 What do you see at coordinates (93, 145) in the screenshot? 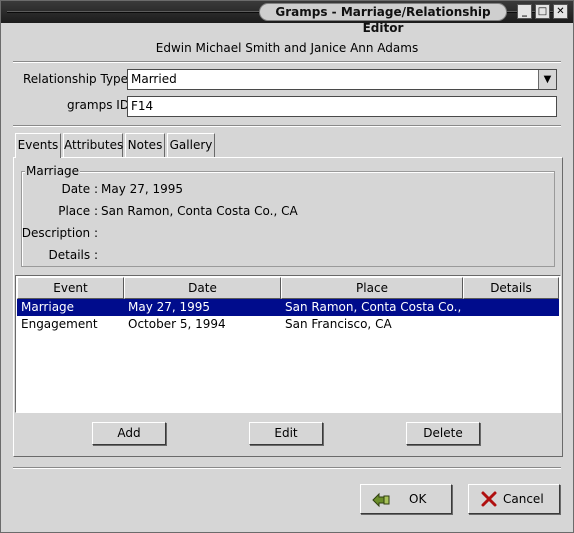
I see `tab-attributes: Attributes` at bounding box center [93, 145].